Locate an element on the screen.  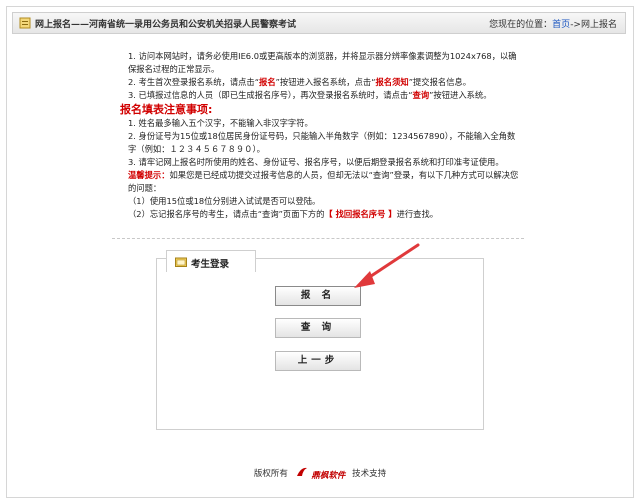
footer-copyright: 版权所有 is located at coordinates (270, 474).